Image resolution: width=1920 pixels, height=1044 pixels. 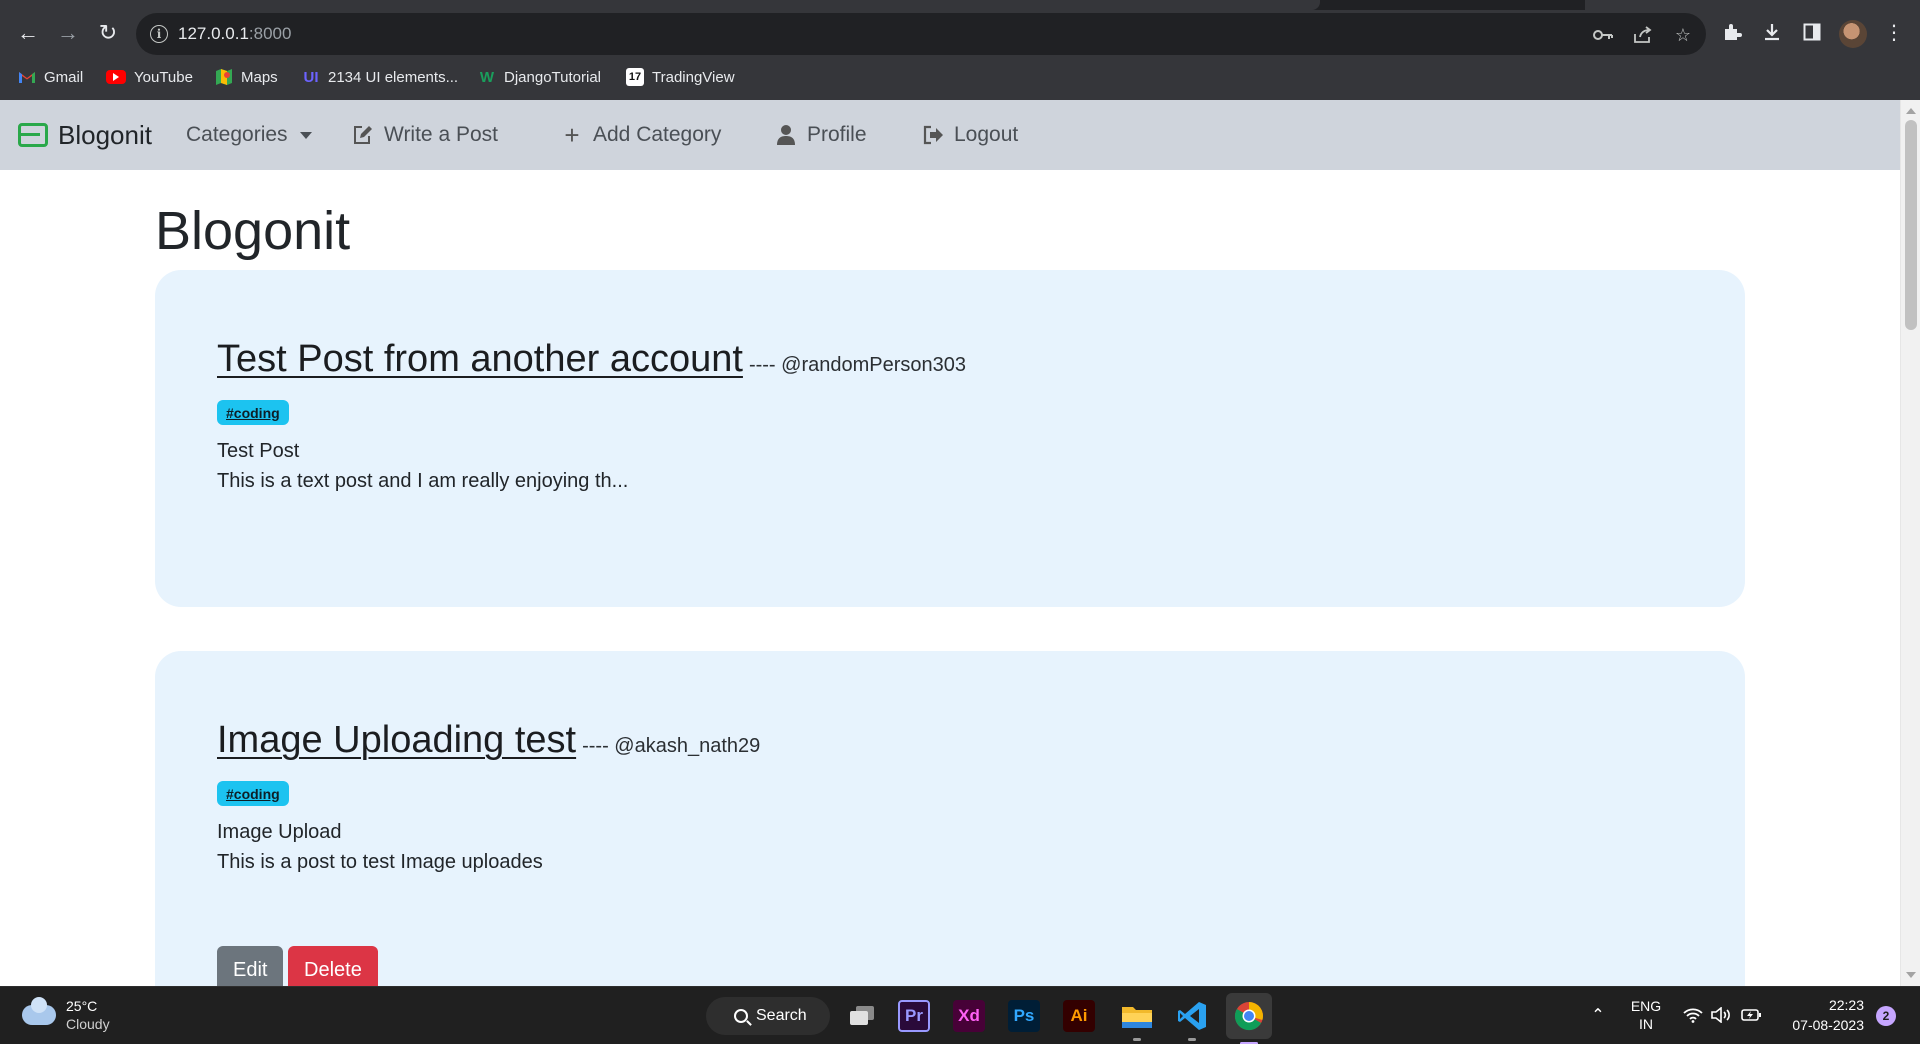 What do you see at coordinates (1603, 35) in the screenshot?
I see `key-icon` at bounding box center [1603, 35].